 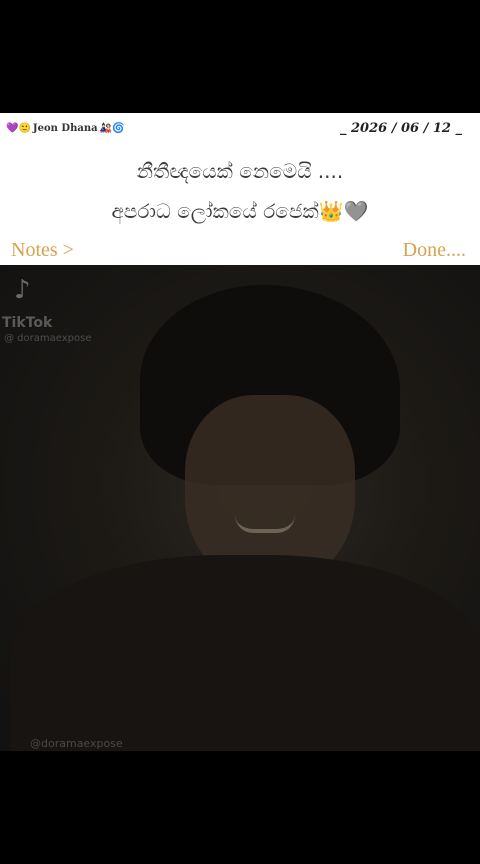 What do you see at coordinates (331, 211) in the screenshot?
I see `crown-icon: 👑` at bounding box center [331, 211].